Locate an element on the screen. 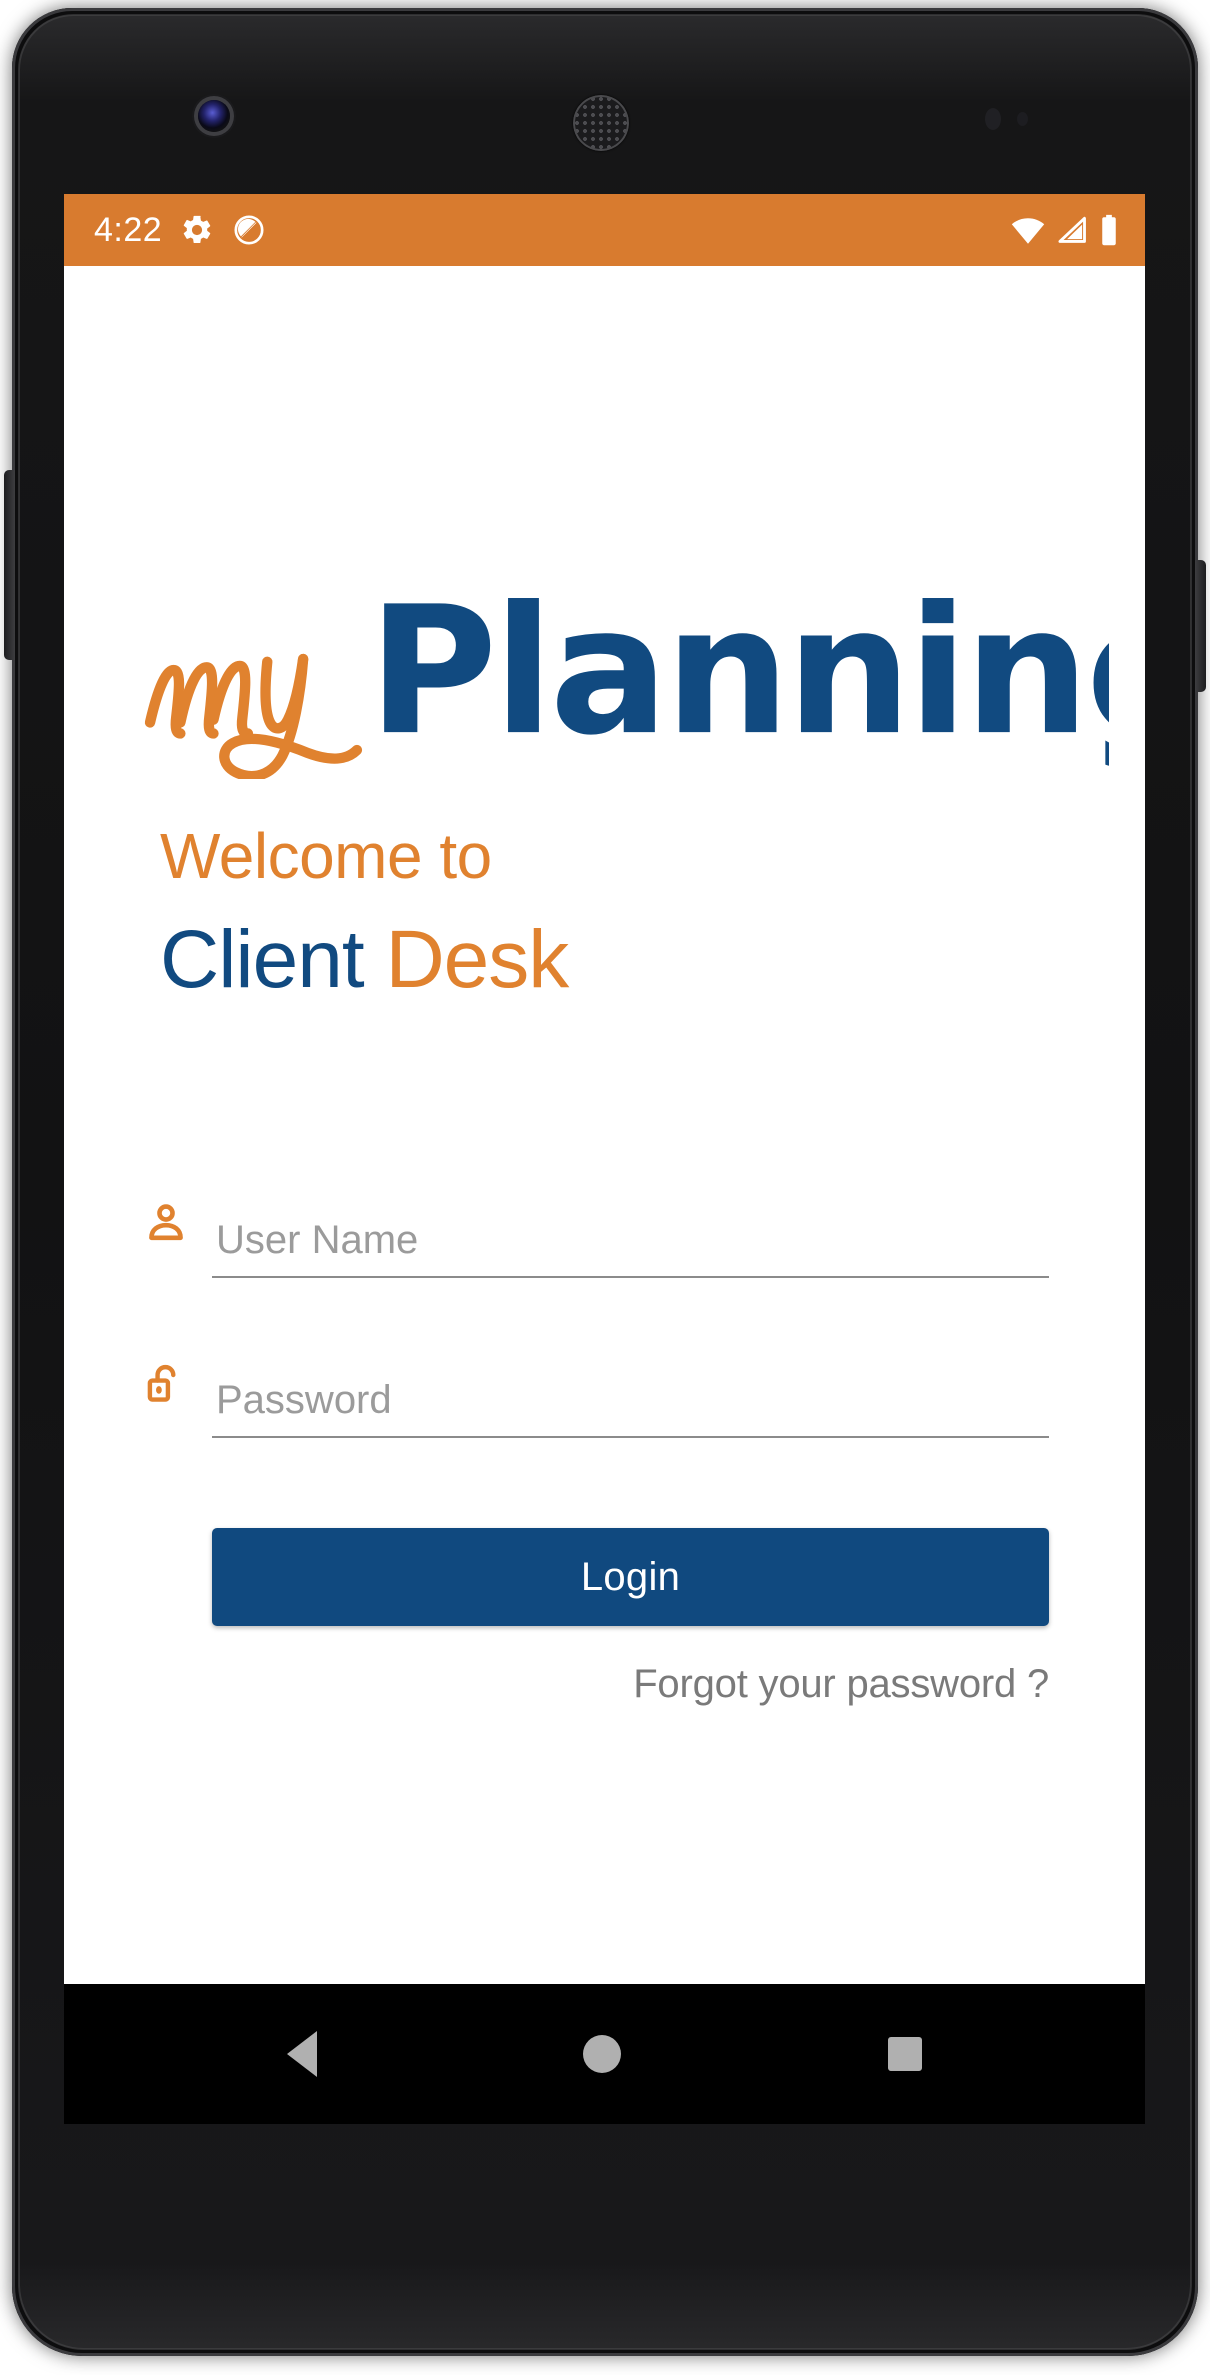 The height and width of the screenshot is (2375, 1210). power-button is located at coordinates (1200, 626).